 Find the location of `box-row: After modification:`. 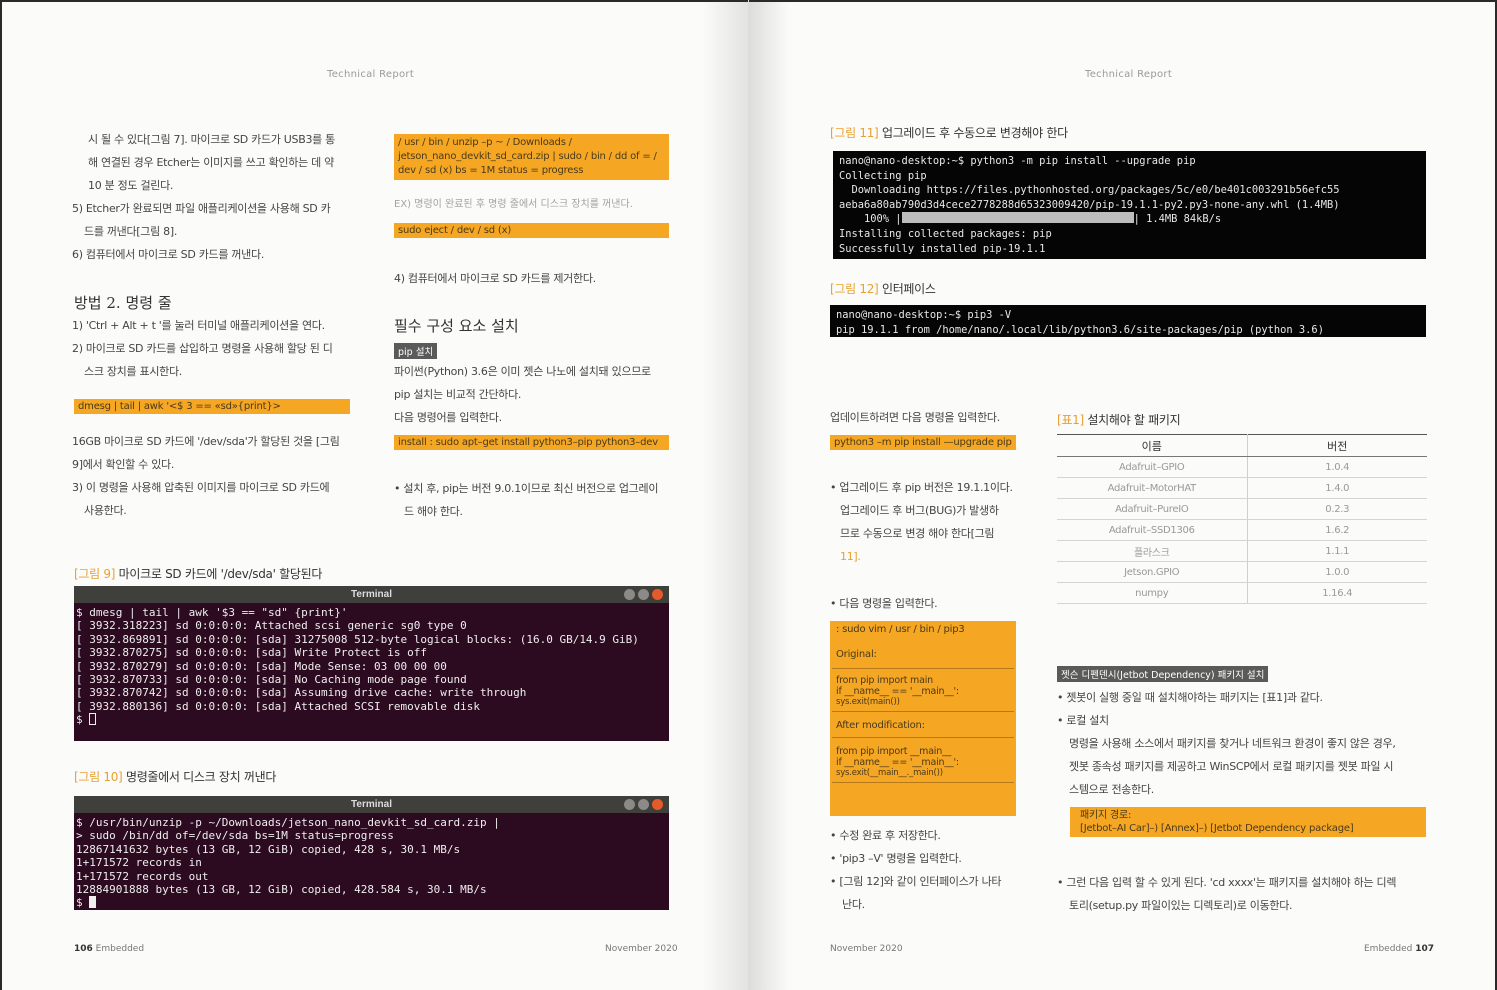

box-row: After modification: is located at coordinates (880, 725).